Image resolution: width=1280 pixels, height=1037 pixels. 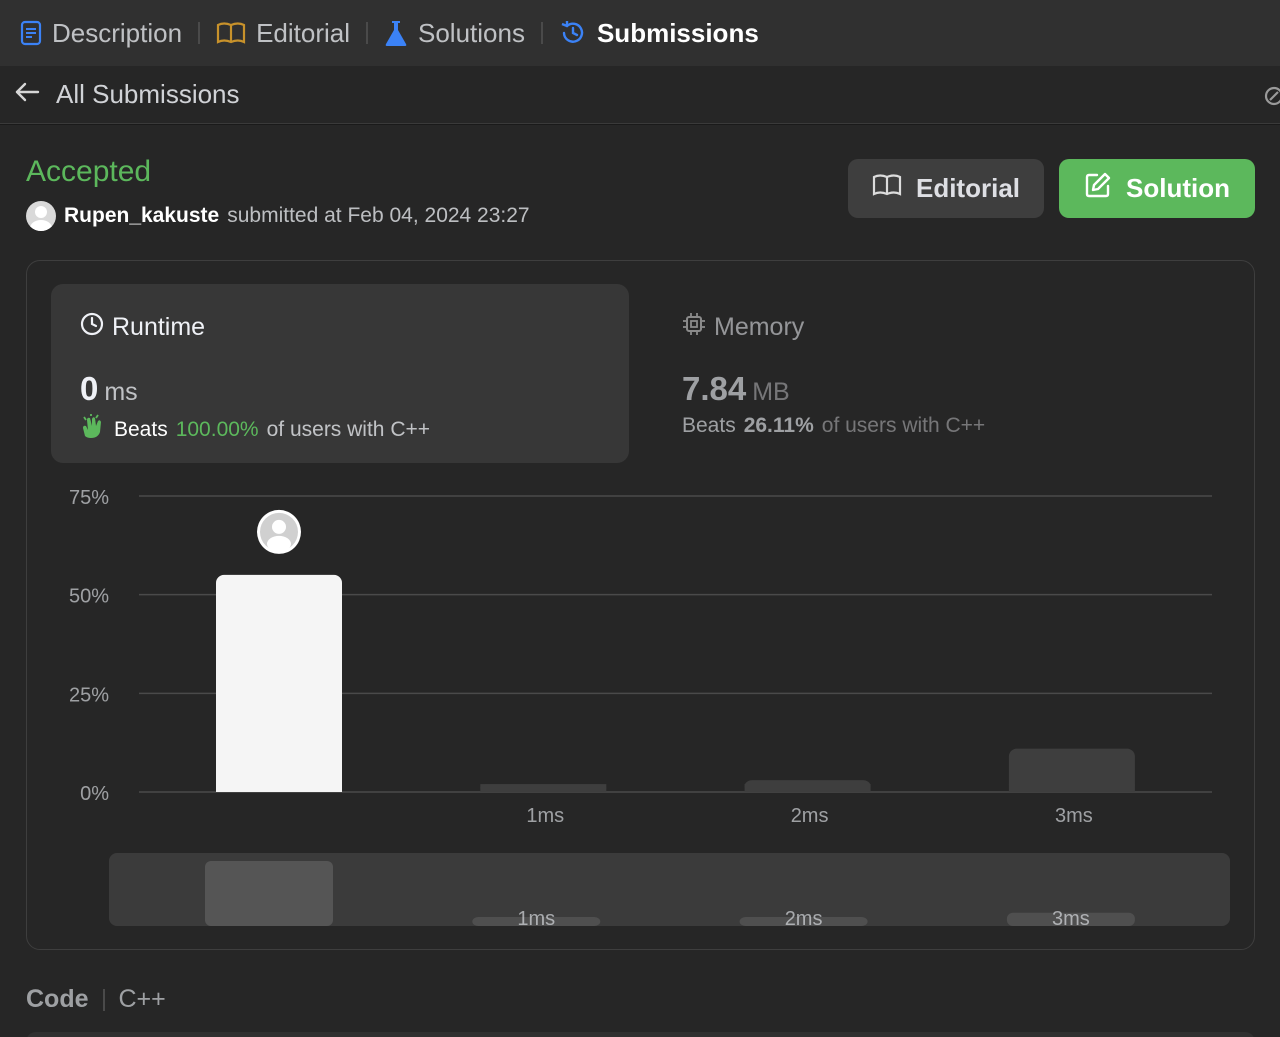 What do you see at coordinates (89, 498) in the screenshot?
I see `y-tick-label: 75%` at bounding box center [89, 498].